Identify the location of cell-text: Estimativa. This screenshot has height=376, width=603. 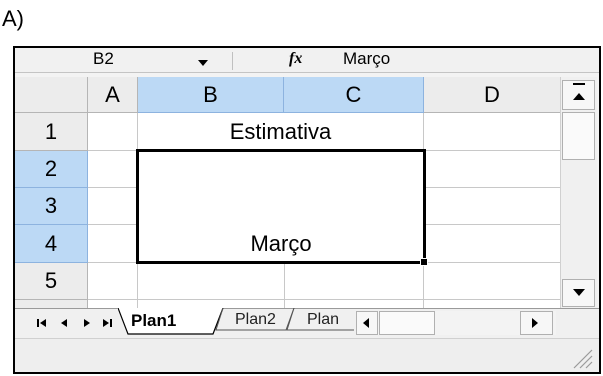
(280, 131).